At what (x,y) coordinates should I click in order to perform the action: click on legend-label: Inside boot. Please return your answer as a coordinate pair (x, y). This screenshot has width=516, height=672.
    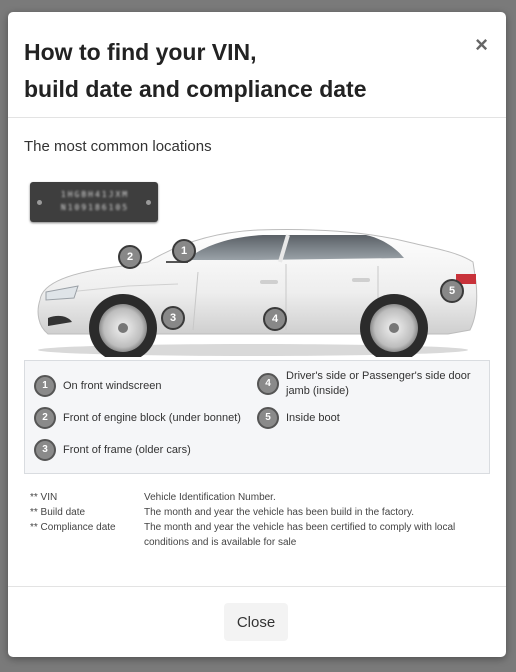
    Looking at the image, I should click on (313, 418).